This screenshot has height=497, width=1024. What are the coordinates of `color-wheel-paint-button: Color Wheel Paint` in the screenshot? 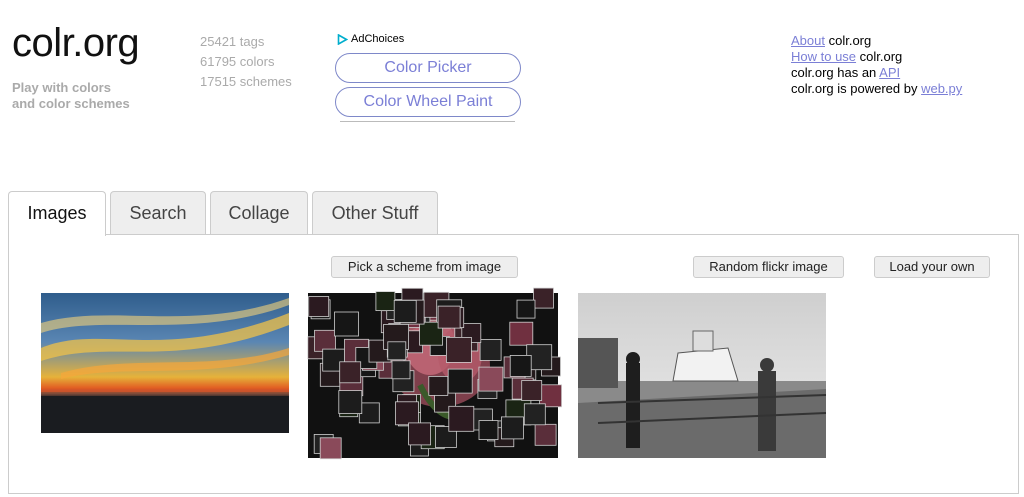 It's located at (428, 102).